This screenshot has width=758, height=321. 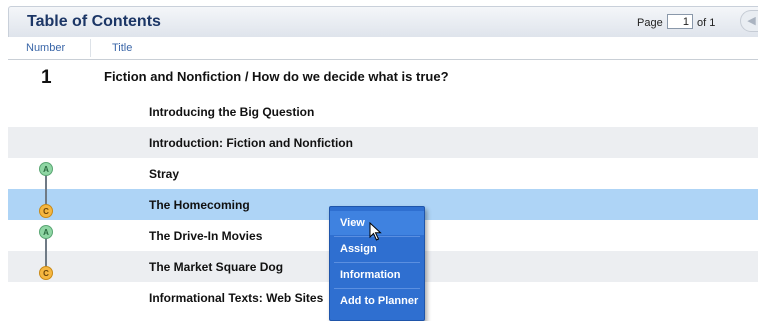 I want to click on row-title: Stray, so click(x=164, y=174).